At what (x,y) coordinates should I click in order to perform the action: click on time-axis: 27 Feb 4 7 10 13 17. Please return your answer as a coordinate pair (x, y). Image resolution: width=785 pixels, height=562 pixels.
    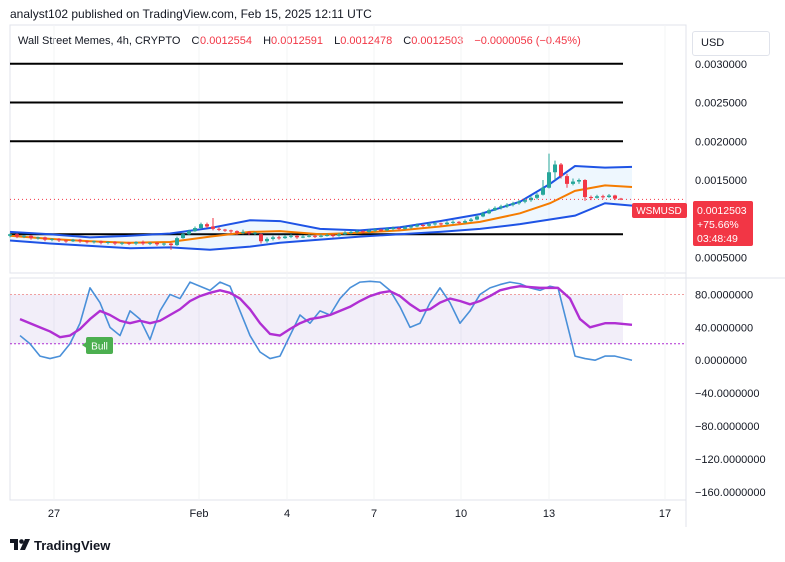
    Looking at the image, I should click on (359, 514).